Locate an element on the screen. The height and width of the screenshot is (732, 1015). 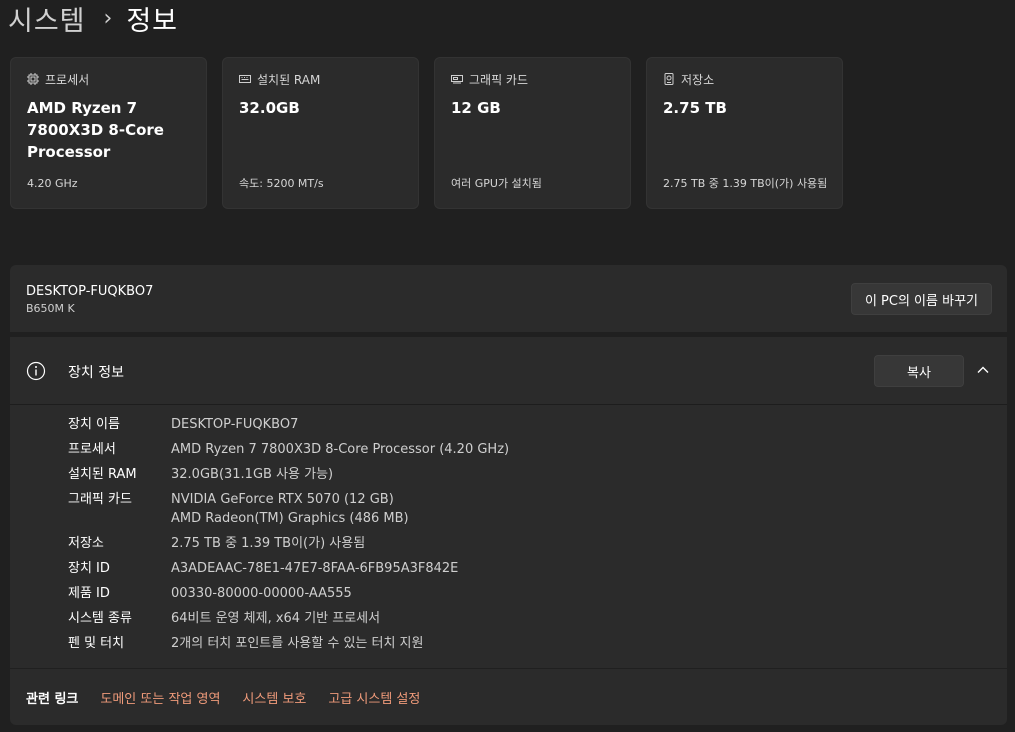
spec-row: 제품 ID 00330-80000-00000-AA555 is located at coordinates (288, 593).